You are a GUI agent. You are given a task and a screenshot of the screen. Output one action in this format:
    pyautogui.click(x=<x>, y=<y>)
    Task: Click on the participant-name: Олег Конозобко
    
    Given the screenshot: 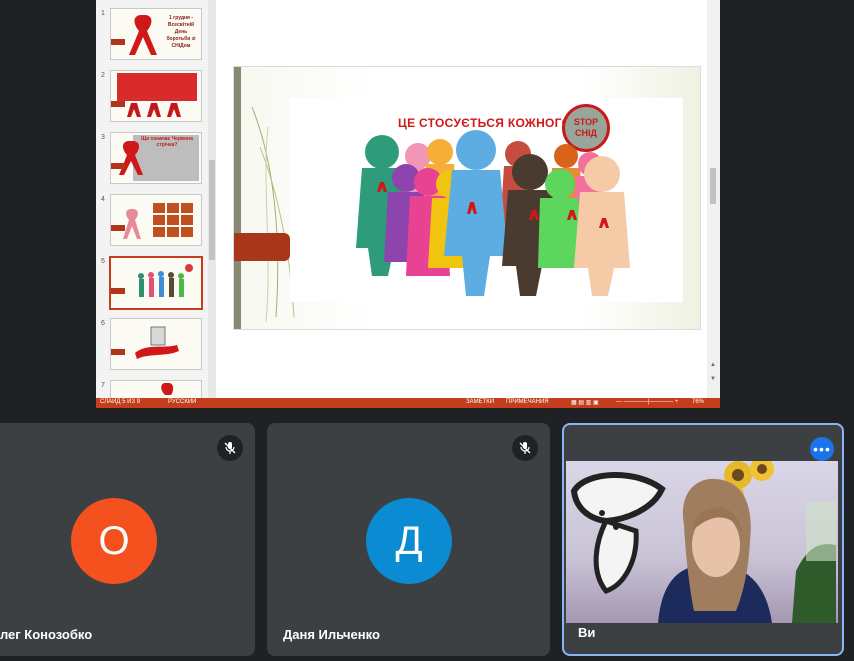 What is the action you would take?
    pyautogui.click(x=46, y=634)
    